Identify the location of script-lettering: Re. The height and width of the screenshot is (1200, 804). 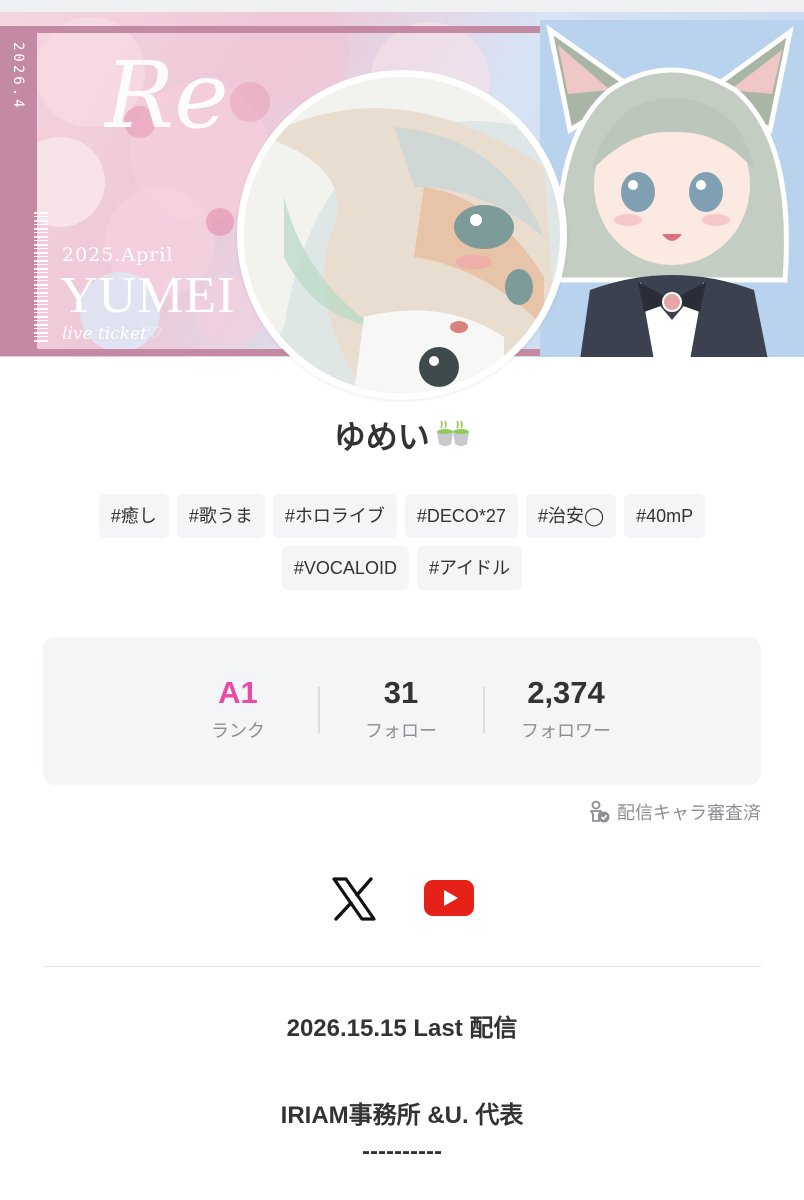
(167, 95).